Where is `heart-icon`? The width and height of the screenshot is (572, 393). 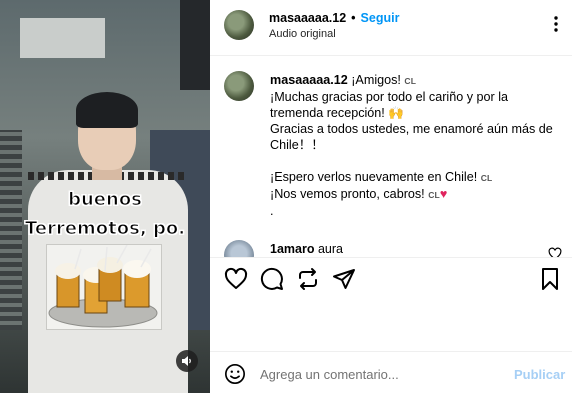 heart-icon is located at coordinates (237, 280).